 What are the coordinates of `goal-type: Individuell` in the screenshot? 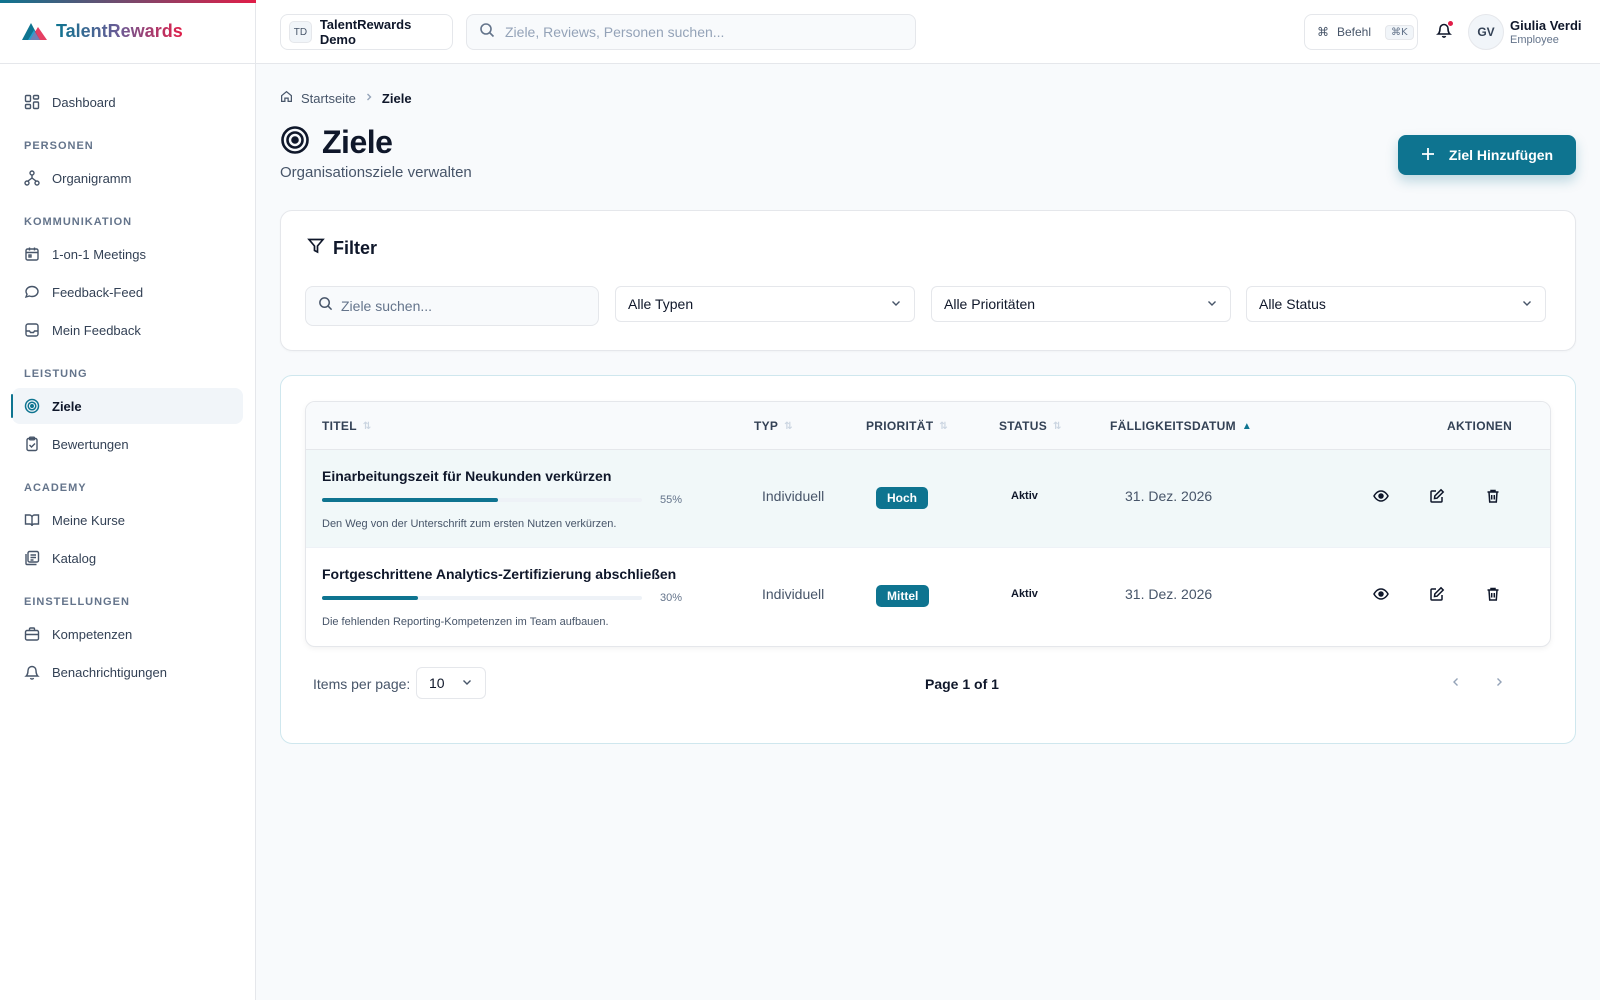 It's located at (793, 594).